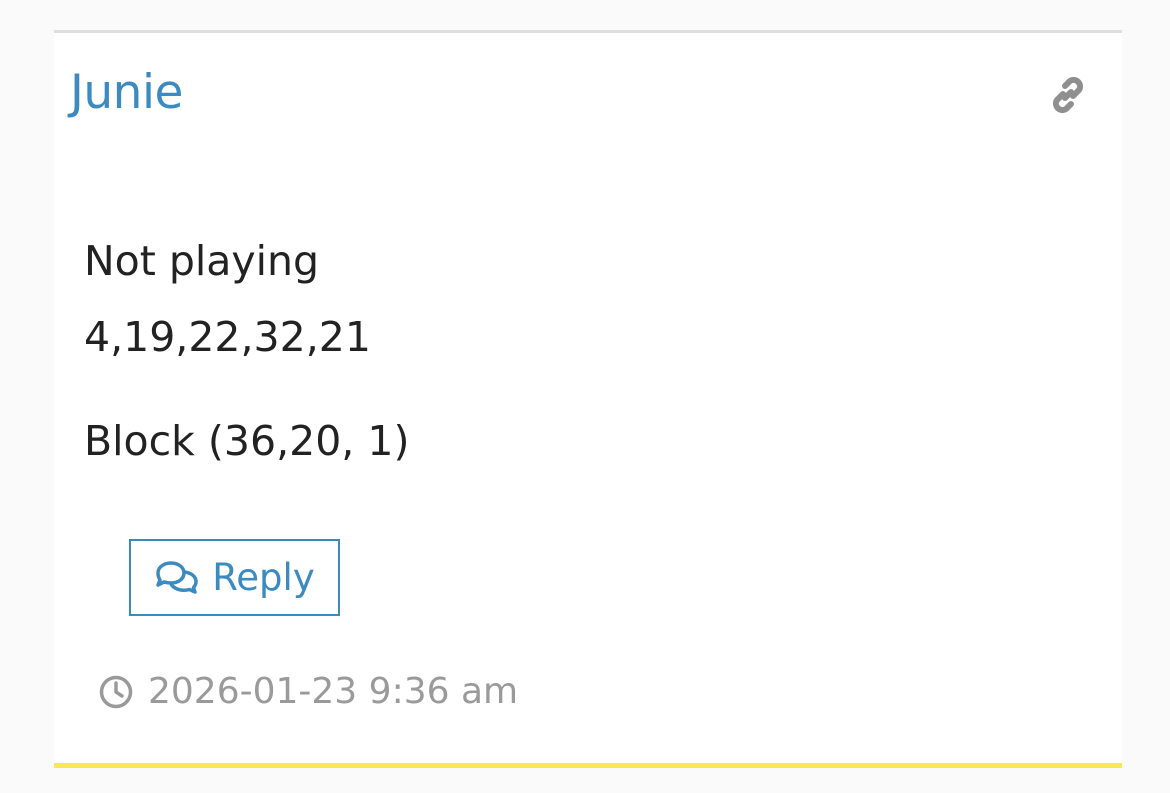  What do you see at coordinates (227, 337) in the screenshot?
I see `comment-text-line: 4,19,22,32,21` at bounding box center [227, 337].